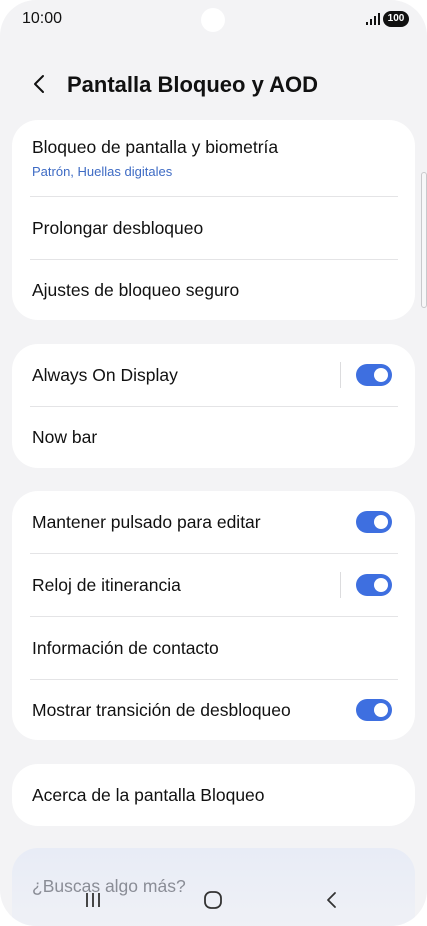 This screenshot has height=926, width=427. I want to click on about-lock-screen-item: Acerca de la pantalla Bloqueo, so click(213, 795).